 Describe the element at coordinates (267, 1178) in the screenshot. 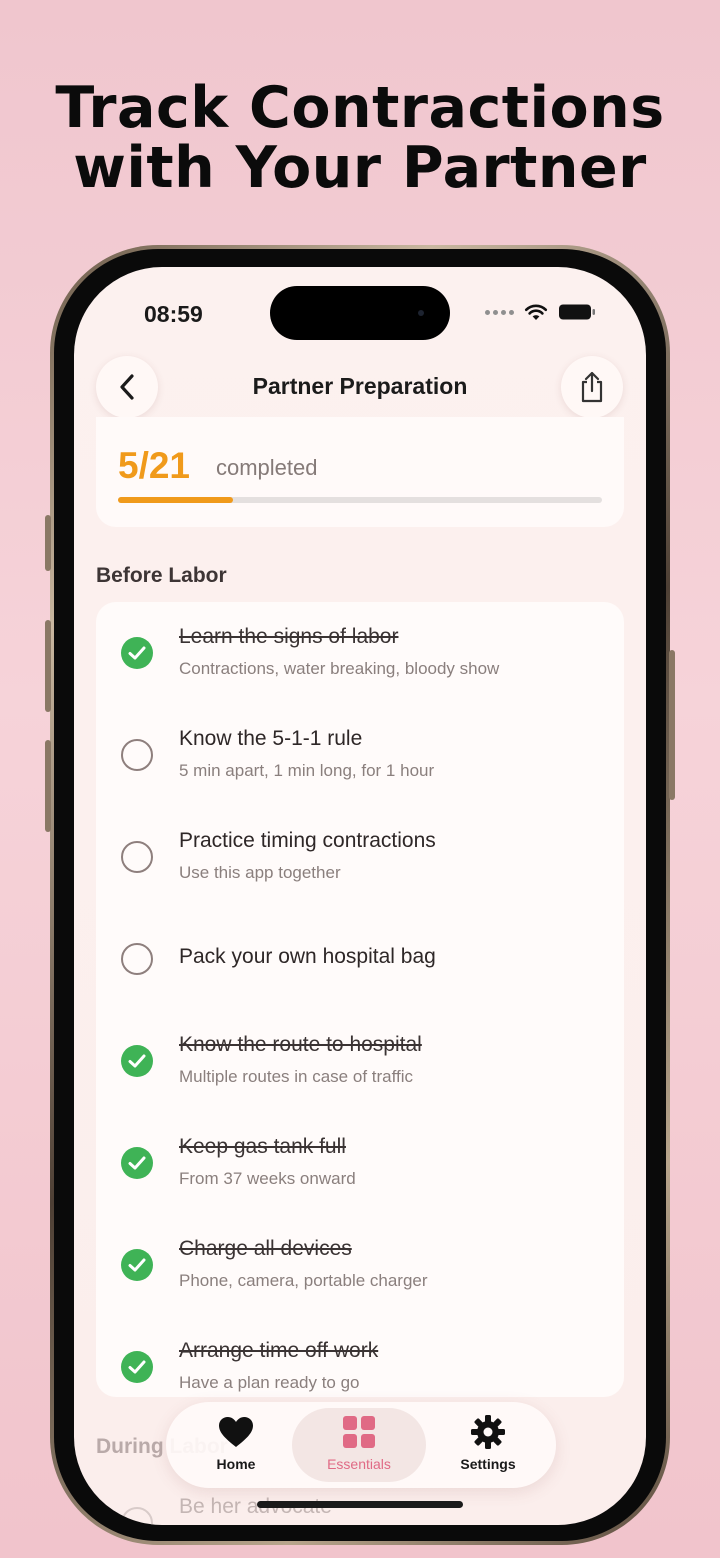

I see `list-item-subtitle: From 37 weeks onward` at that location.